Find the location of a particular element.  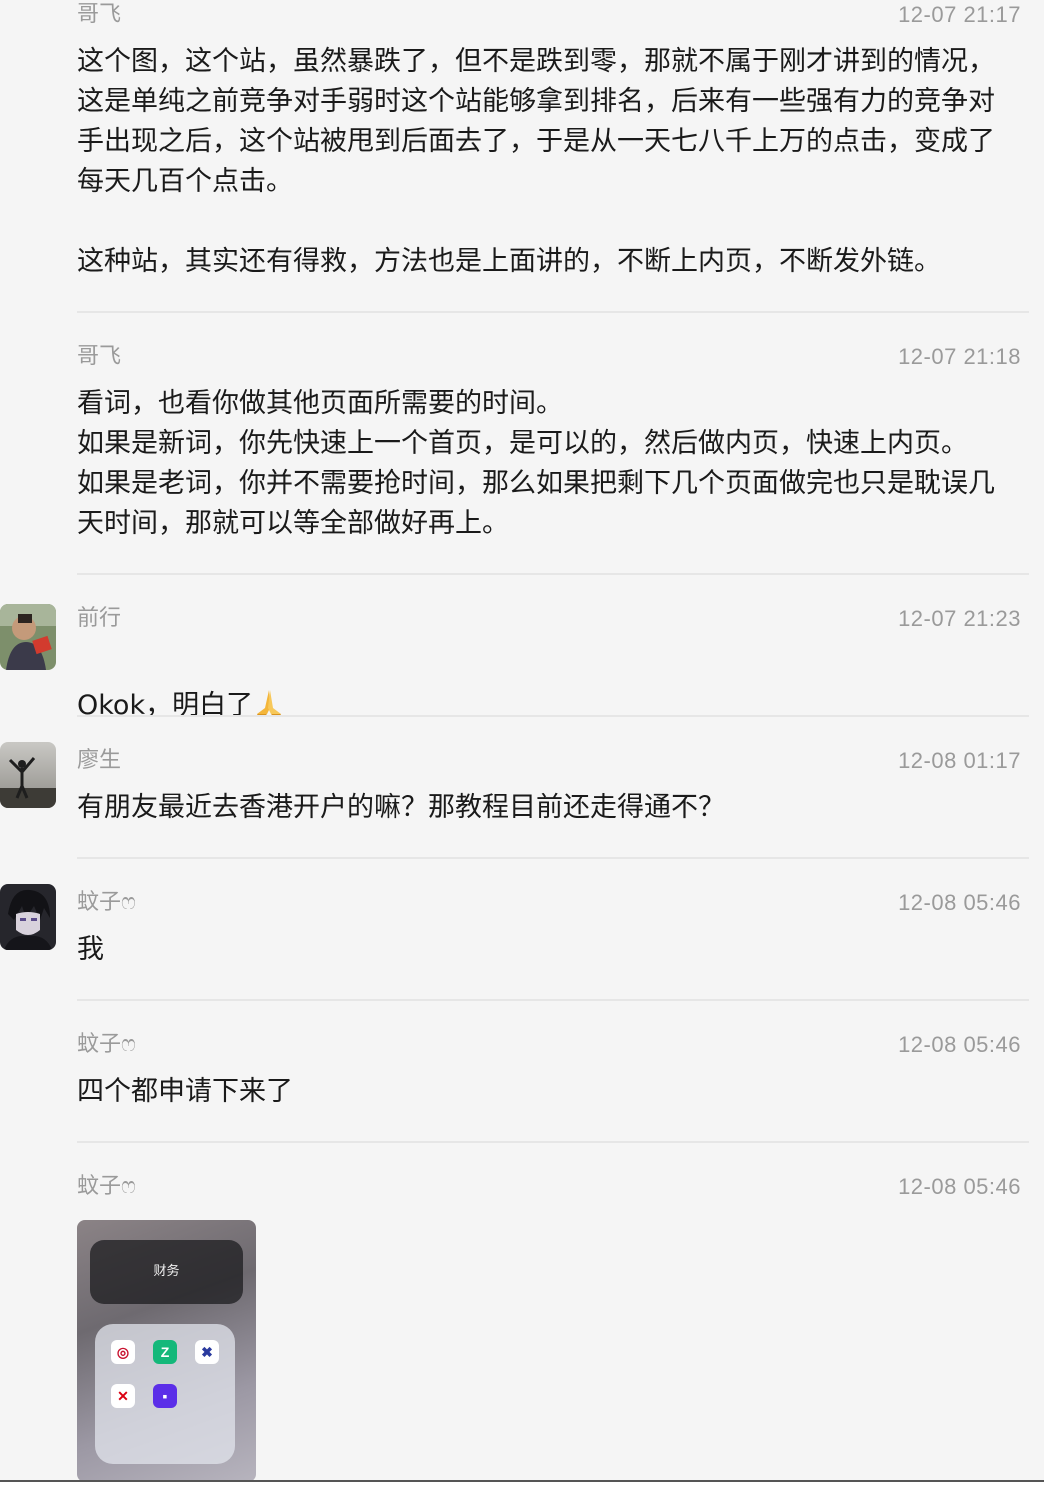

purple-app-icon: ▪ is located at coordinates (165, 1396).